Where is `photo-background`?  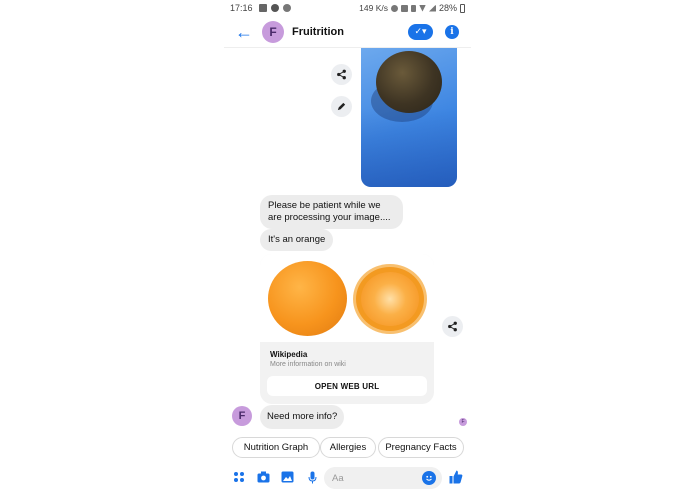
photo-background is located at coordinates (409, 147).